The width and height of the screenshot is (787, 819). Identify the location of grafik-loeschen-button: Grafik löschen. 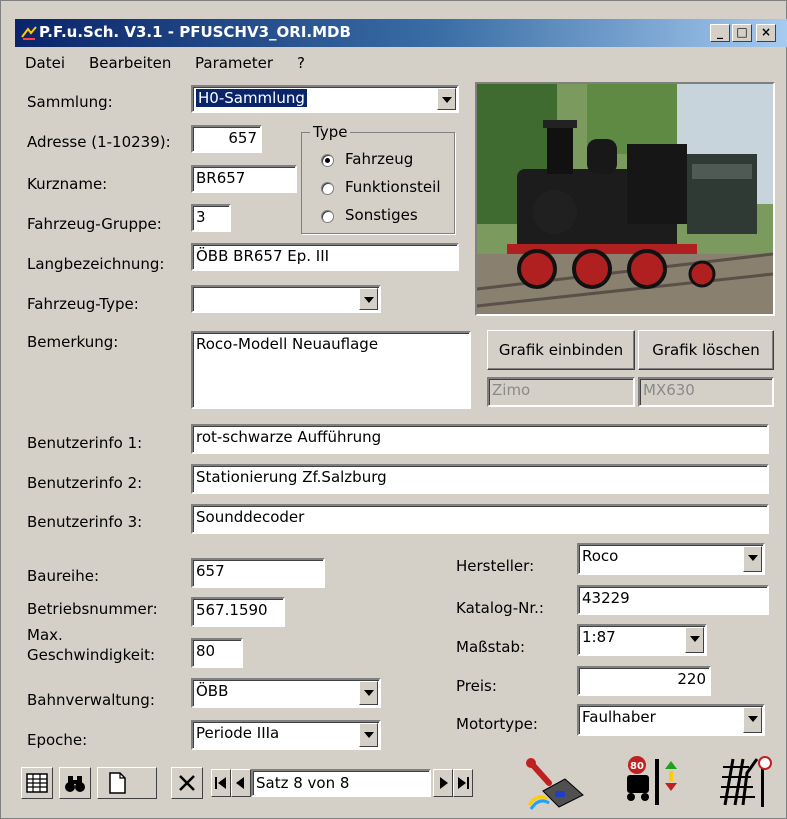
(706, 350).